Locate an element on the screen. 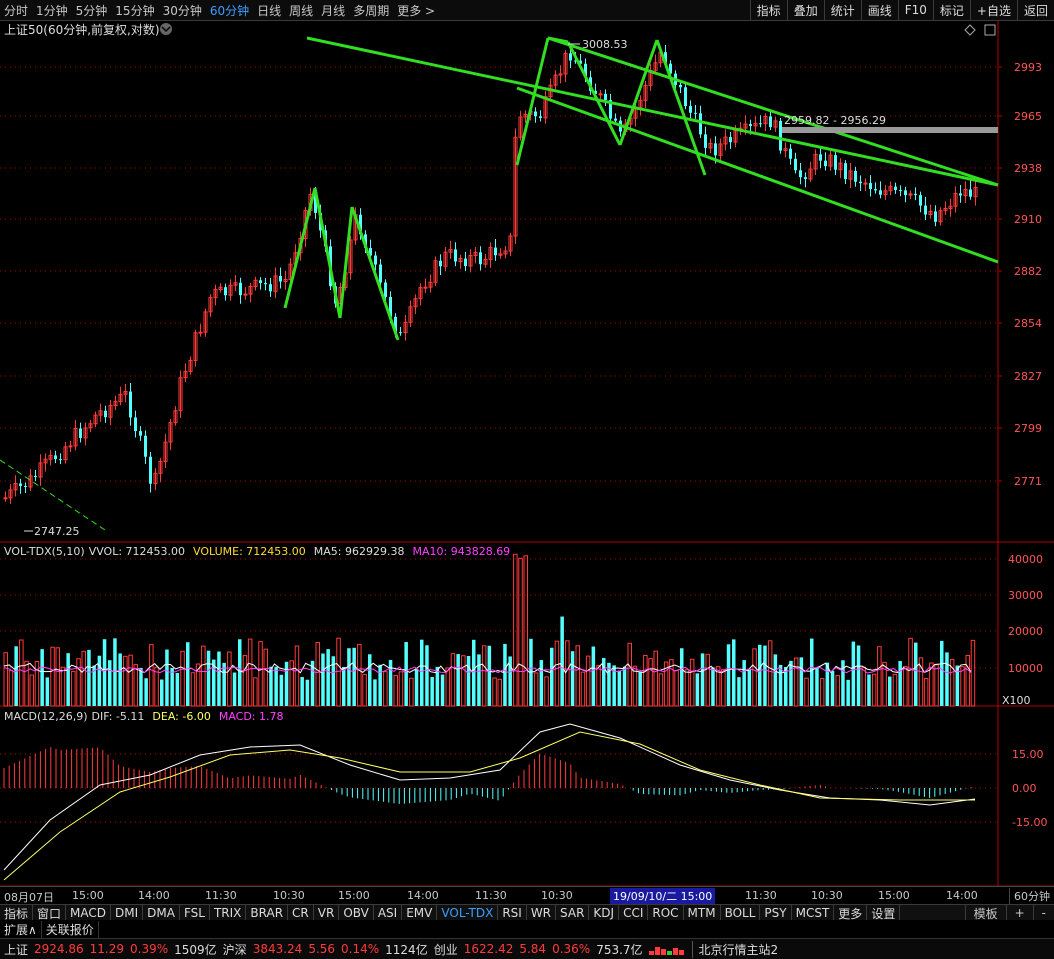  market-breadth-icon is located at coordinates (666, 949).